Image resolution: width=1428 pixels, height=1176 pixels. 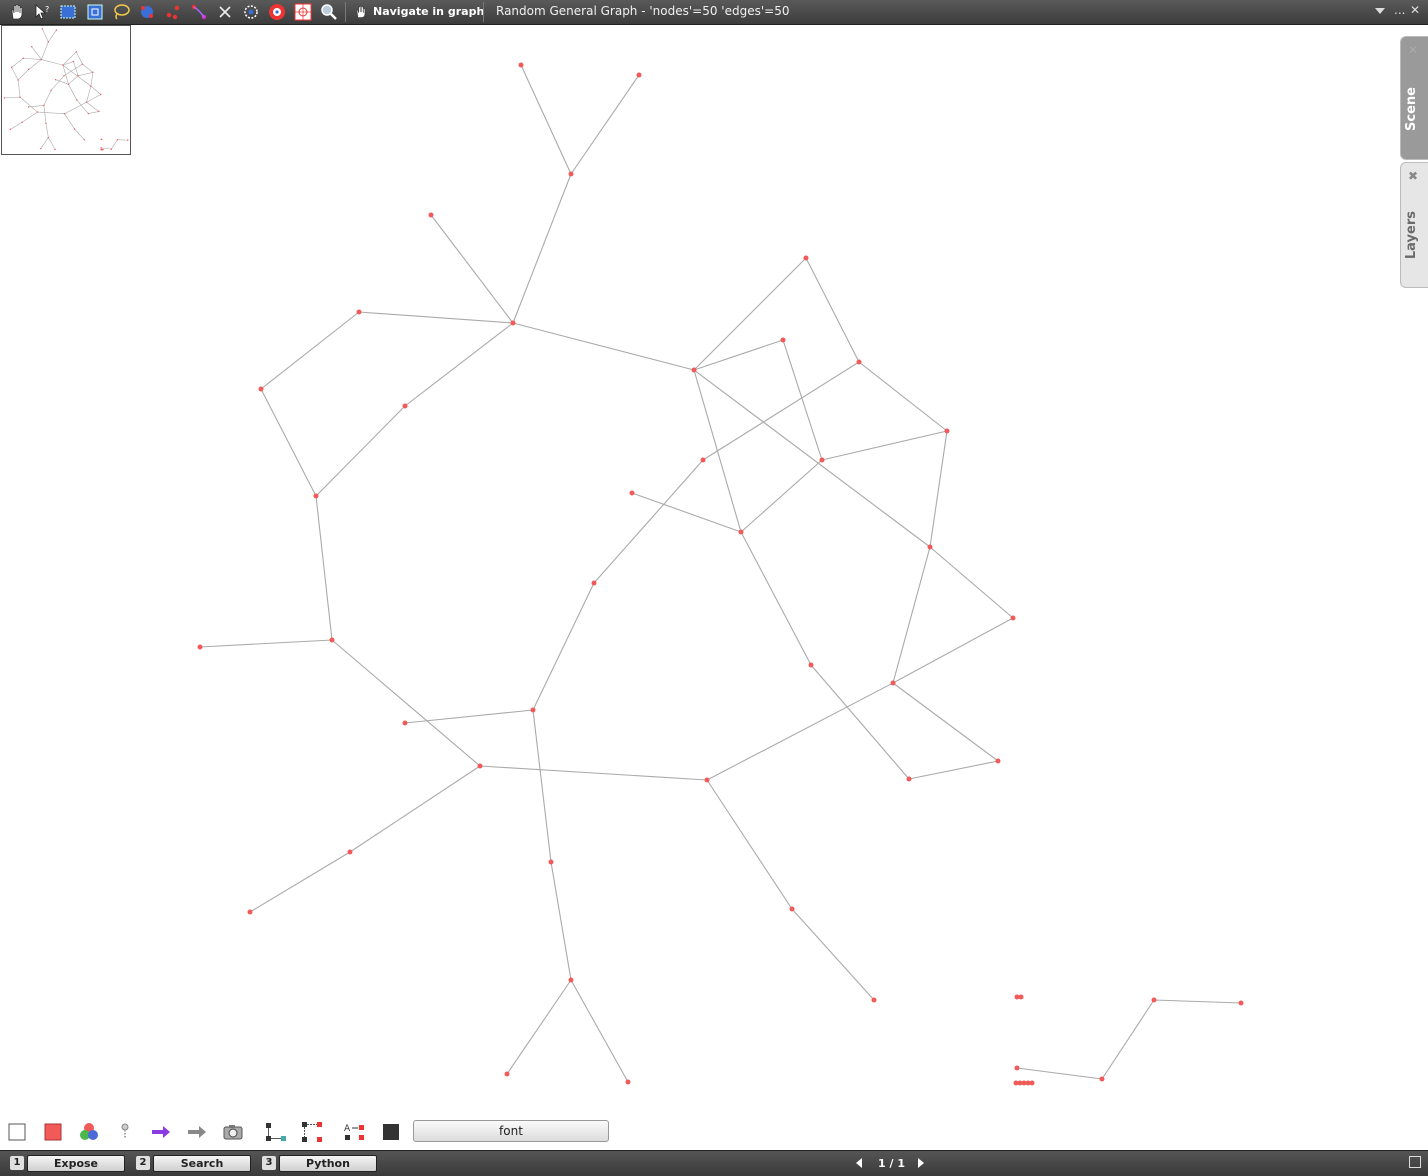 I want to click on fullscreen-toggle-icon, so click(x=1415, y=1162).